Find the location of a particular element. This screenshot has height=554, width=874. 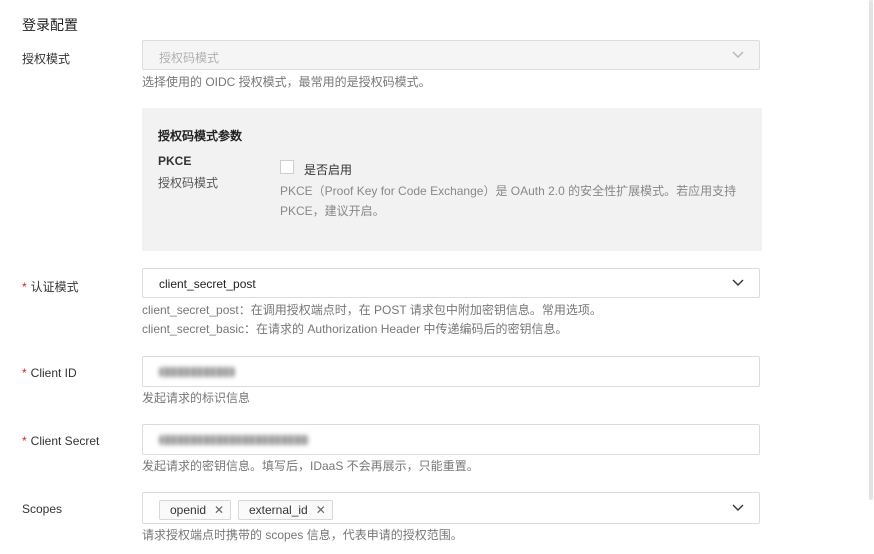

client-secret-help: 发起请求的密钥信息。填写后，IDaaS 不会再展示，只能重置。 is located at coordinates (310, 466).